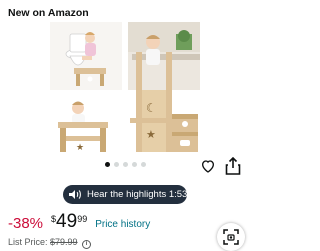 The width and height of the screenshot is (320, 251). I want to click on price-whole: 49, so click(67, 221).